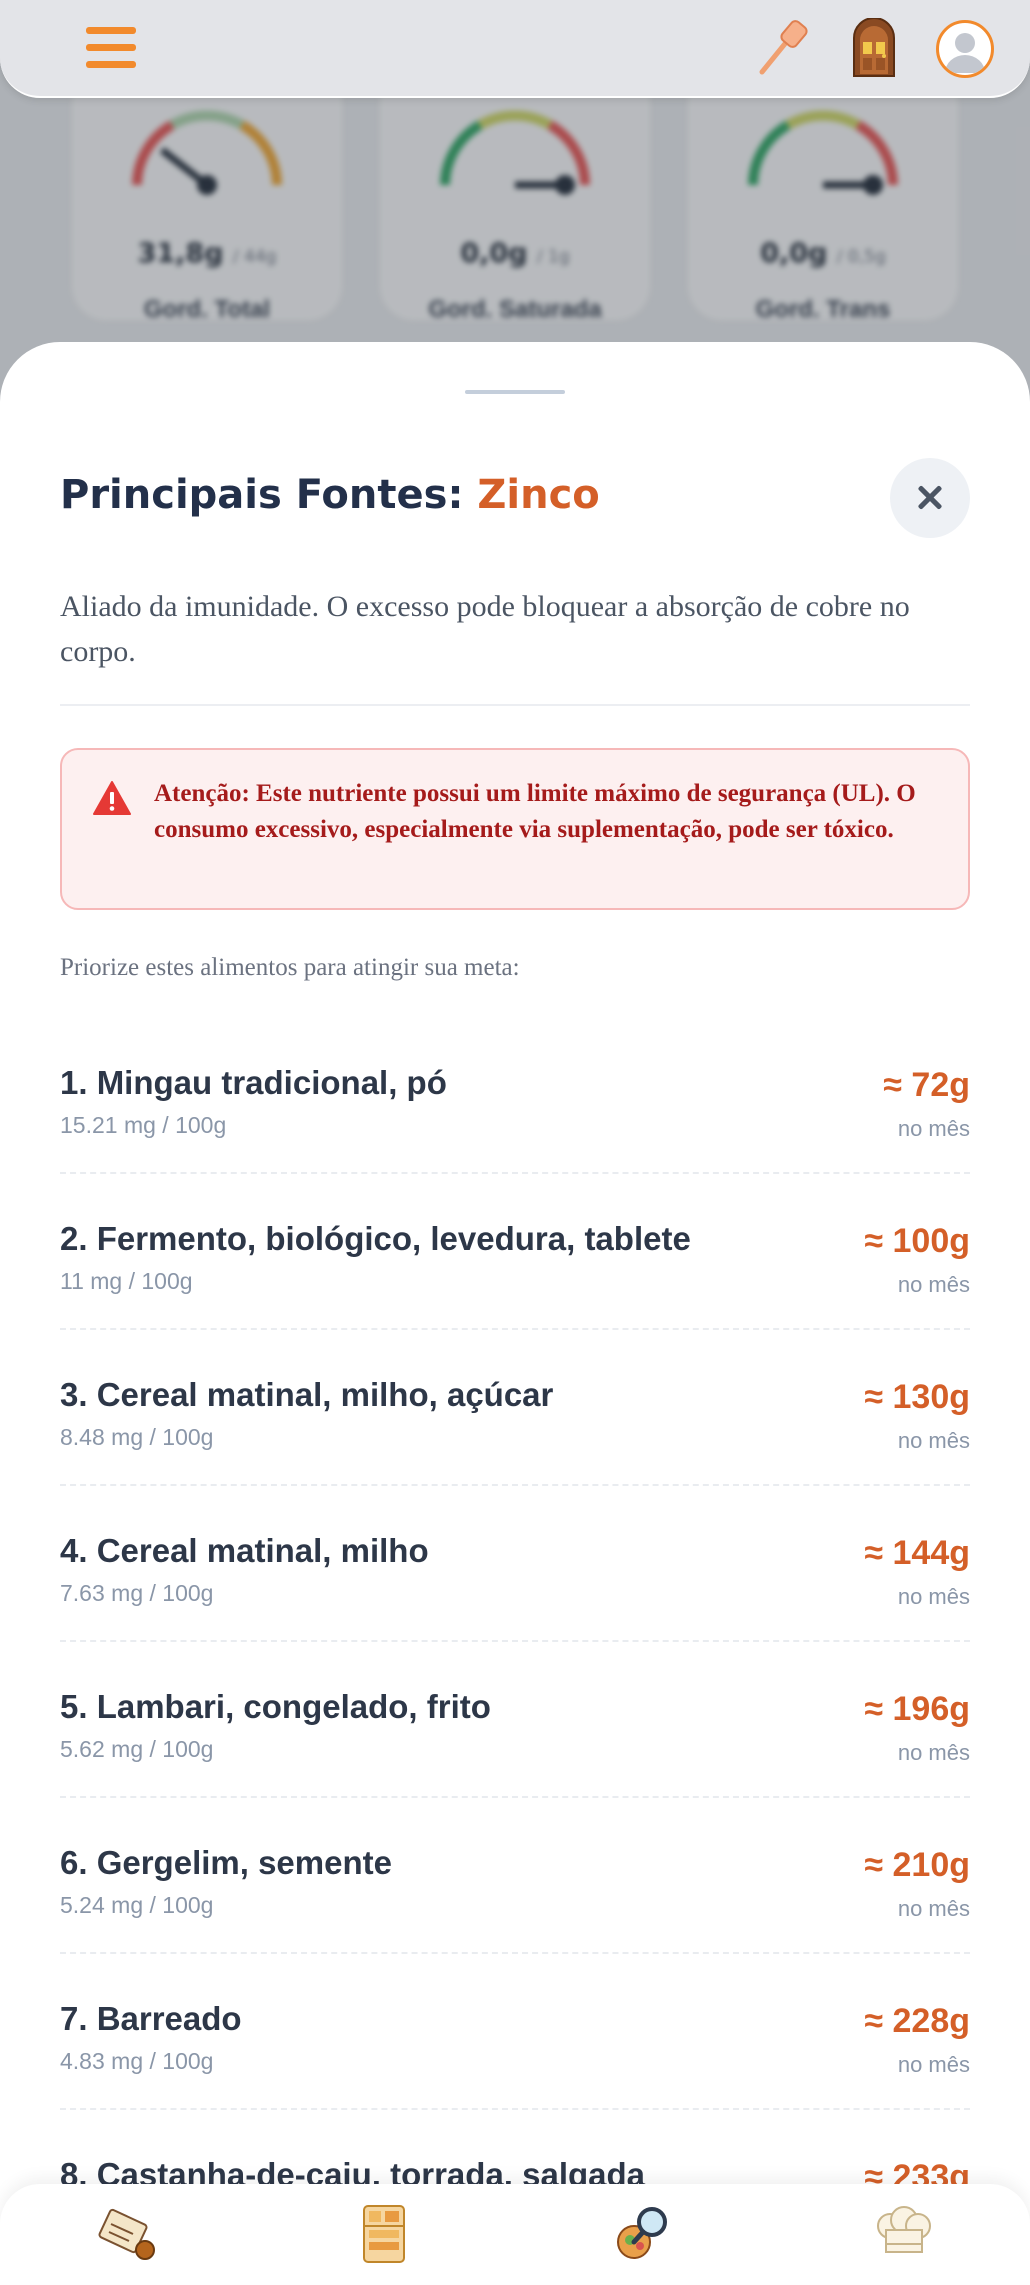 The height and width of the screenshot is (2285, 1030). Describe the element at coordinates (930, 498) in the screenshot. I see `close-button` at that location.